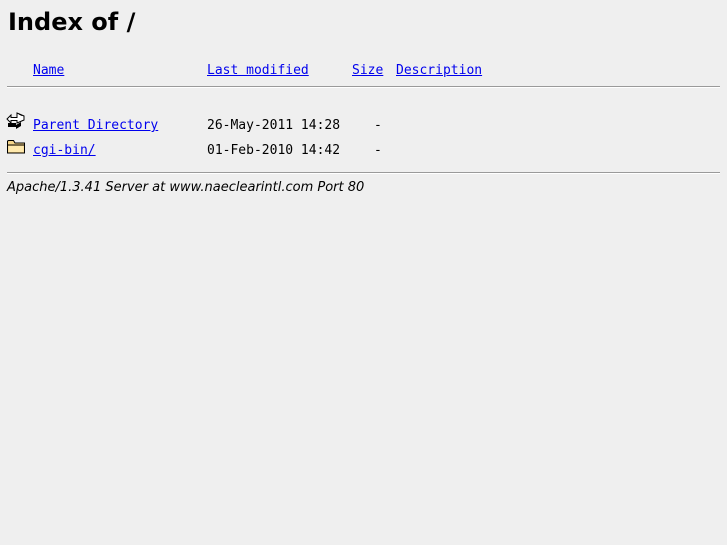 This screenshot has height=545, width=727. What do you see at coordinates (367, 71) in the screenshot?
I see `column-header-size: Size` at bounding box center [367, 71].